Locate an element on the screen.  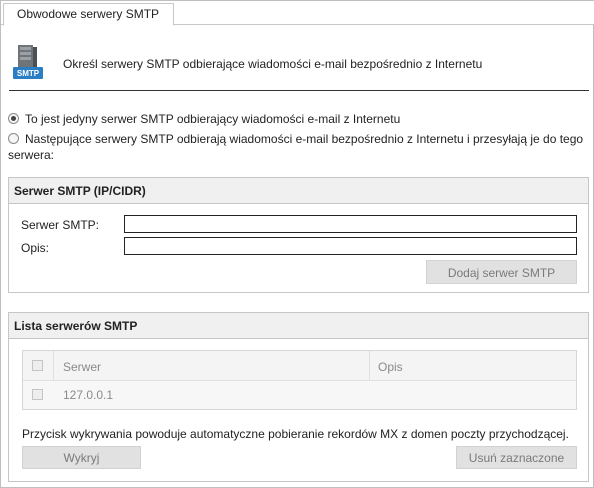
smtp-server-input is located at coordinates (350, 224).